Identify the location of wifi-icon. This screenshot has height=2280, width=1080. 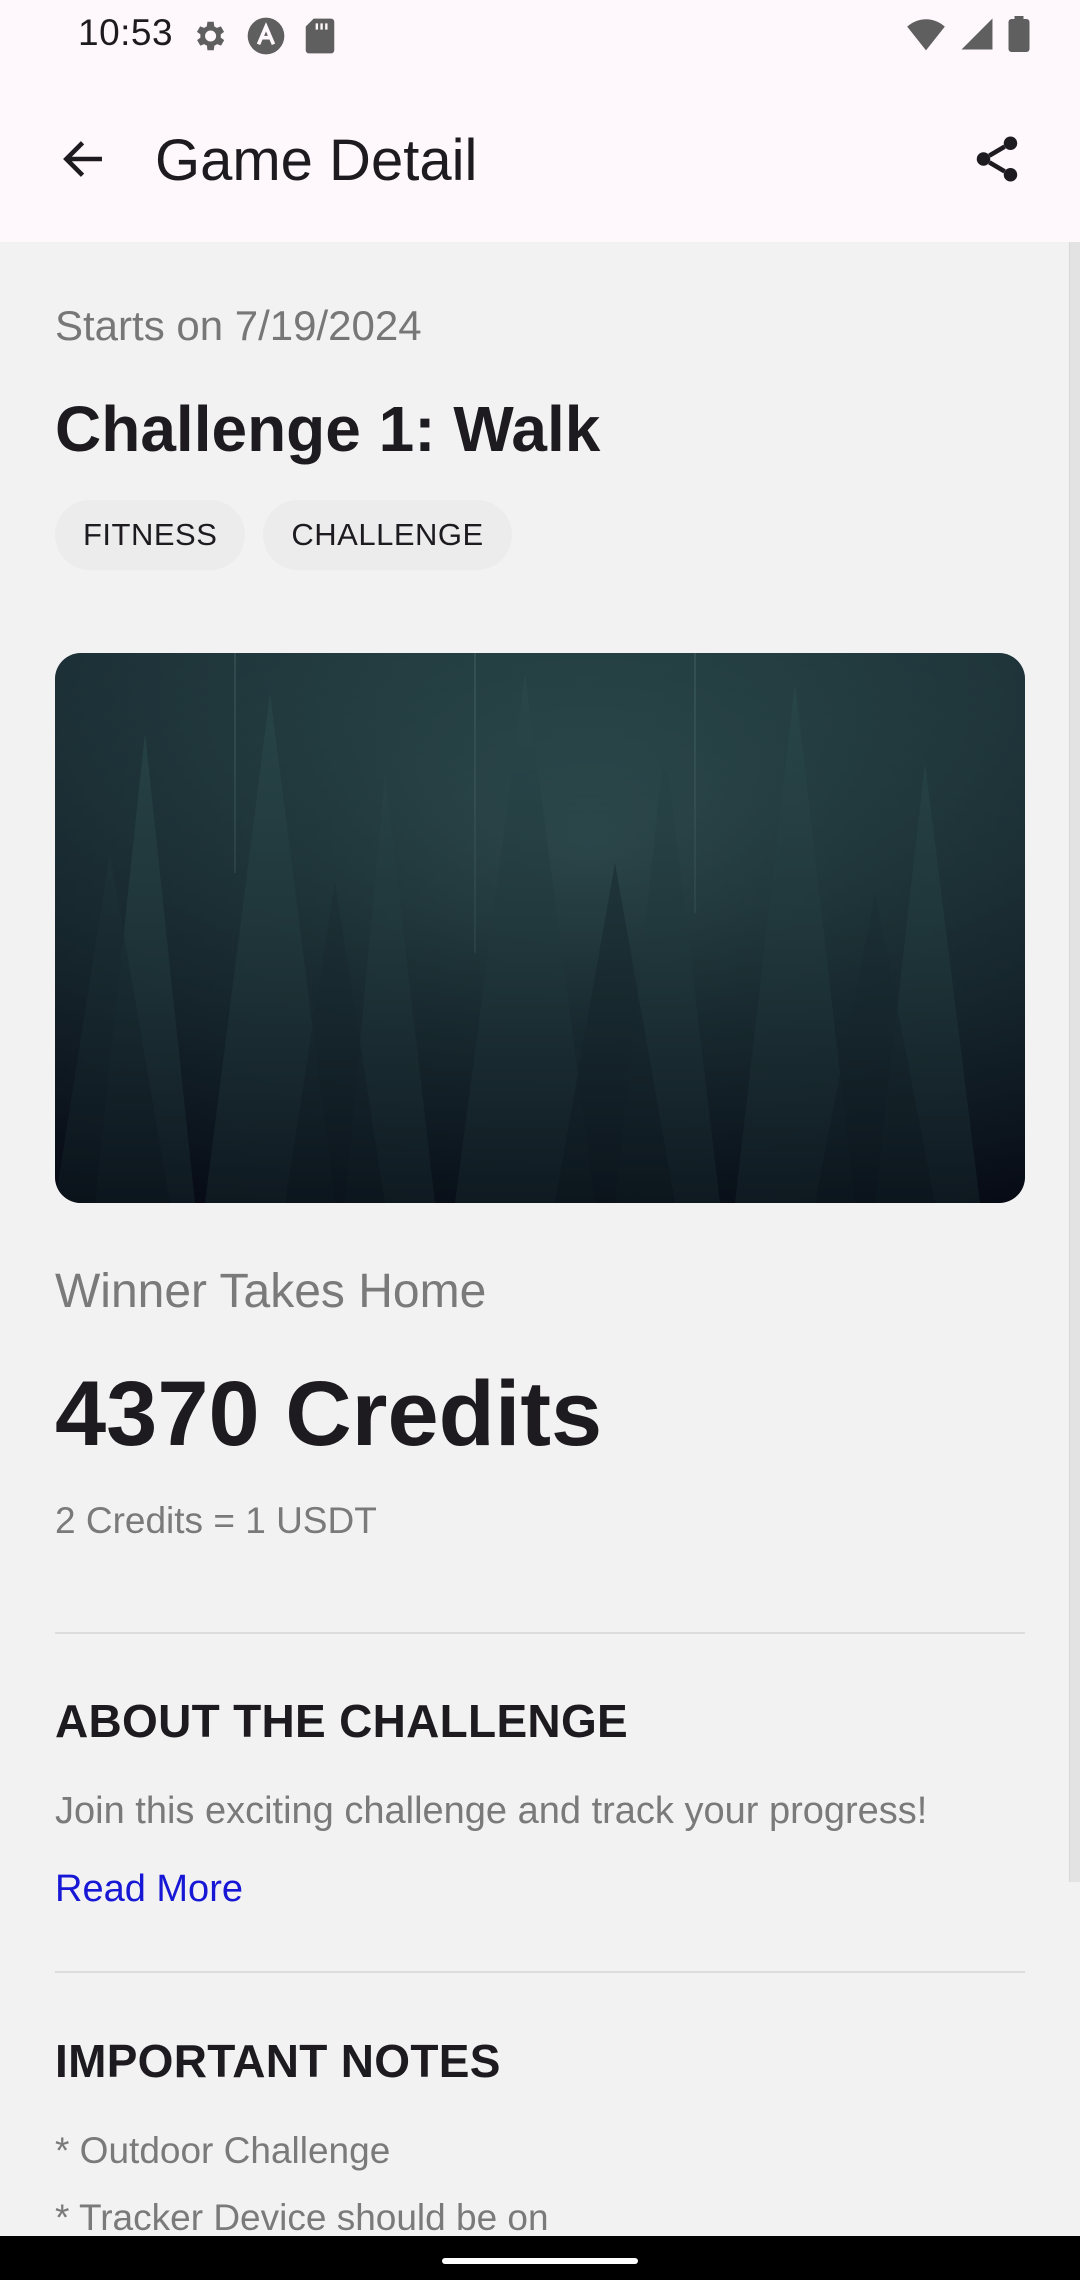
(926, 36).